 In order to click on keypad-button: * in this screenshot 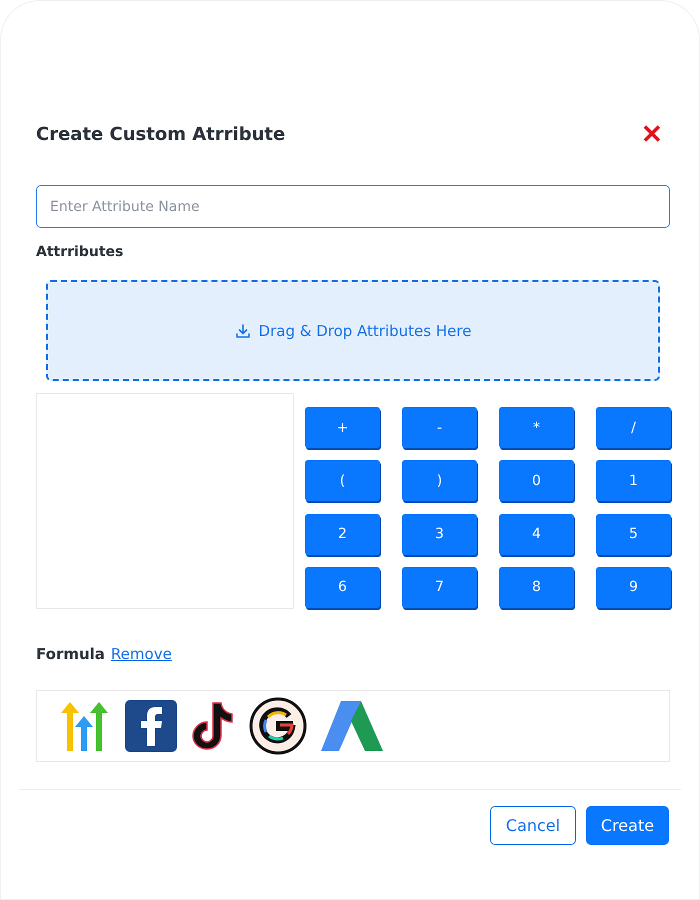, I will do `click(536, 427)`.